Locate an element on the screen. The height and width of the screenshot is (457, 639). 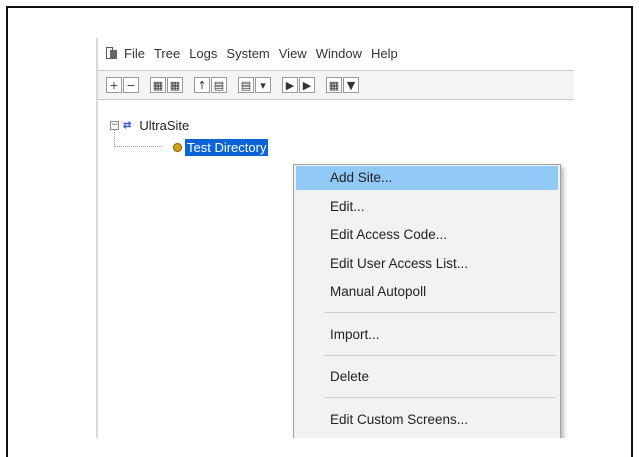
tree-node-label: UltraSite is located at coordinates (164, 125).